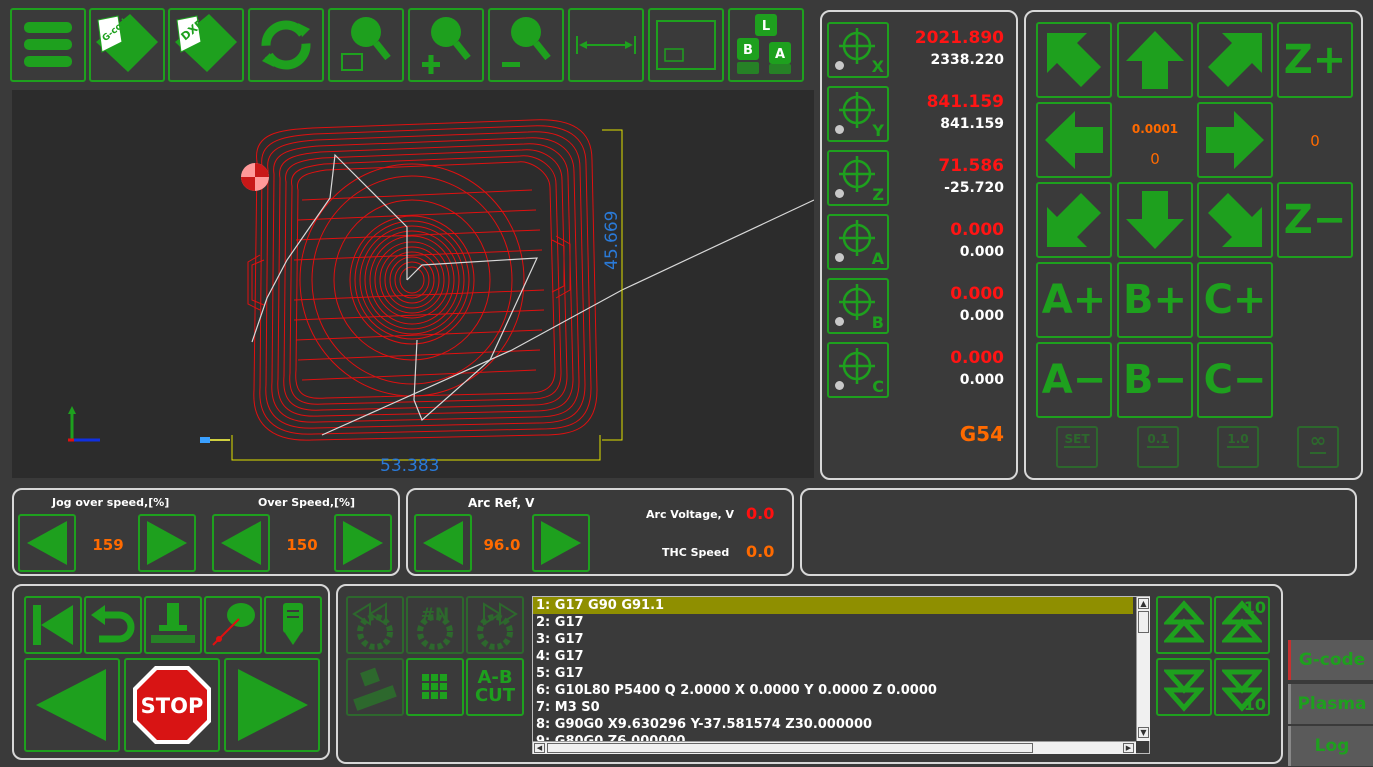  Describe the element at coordinates (1074, 220) in the screenshot. I see `jog-down-left-button` at that location.